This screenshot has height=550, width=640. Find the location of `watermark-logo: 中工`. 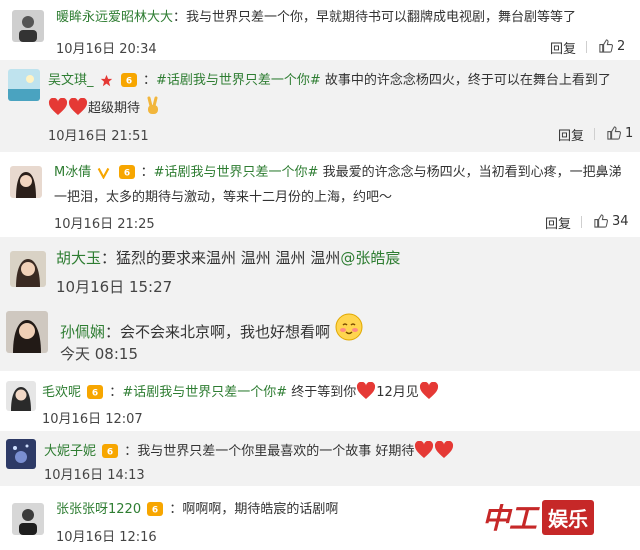

watermark-logo: 中工 is located at coordinates (509, 518).